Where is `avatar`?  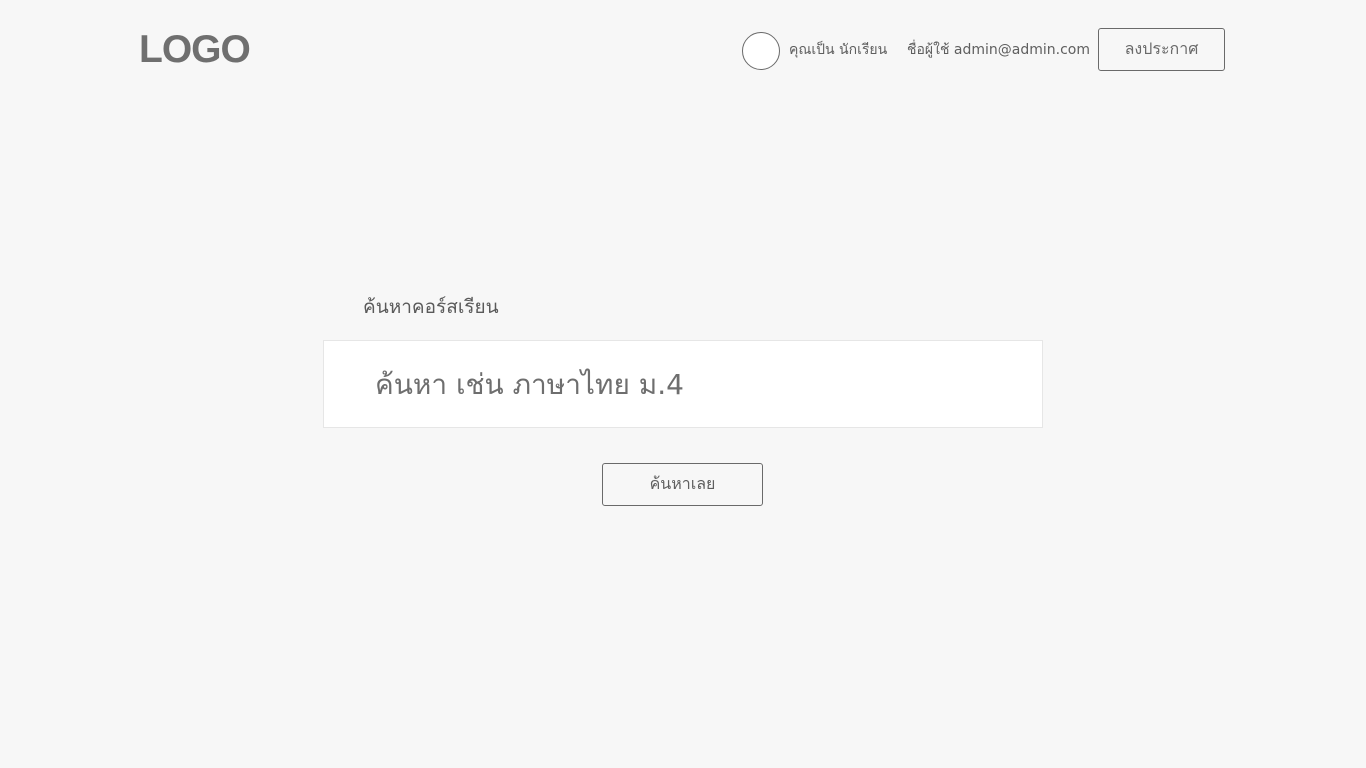 avatar is located at coordinates (761, 51).